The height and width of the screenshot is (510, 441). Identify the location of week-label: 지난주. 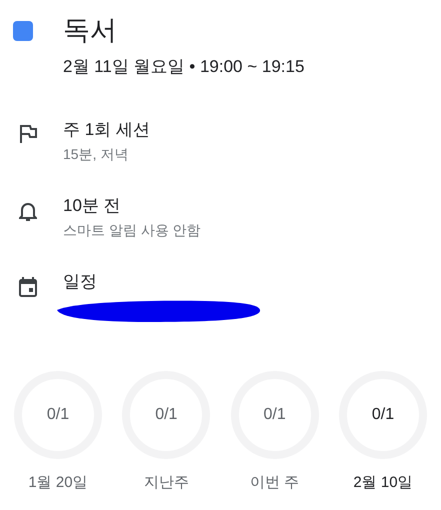
(166, 482).